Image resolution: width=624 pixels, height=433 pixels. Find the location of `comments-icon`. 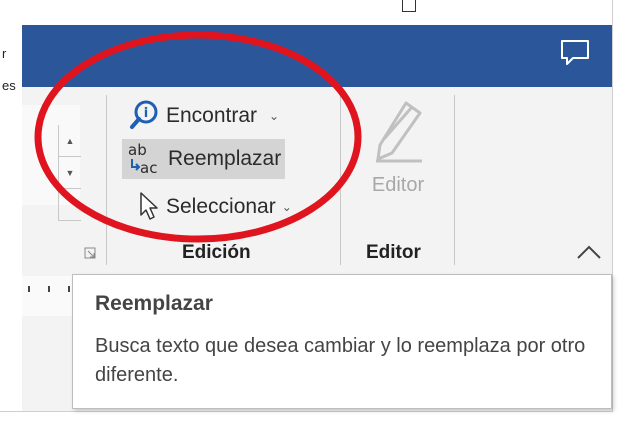

comments-icon is located at coordinates (575, 53).